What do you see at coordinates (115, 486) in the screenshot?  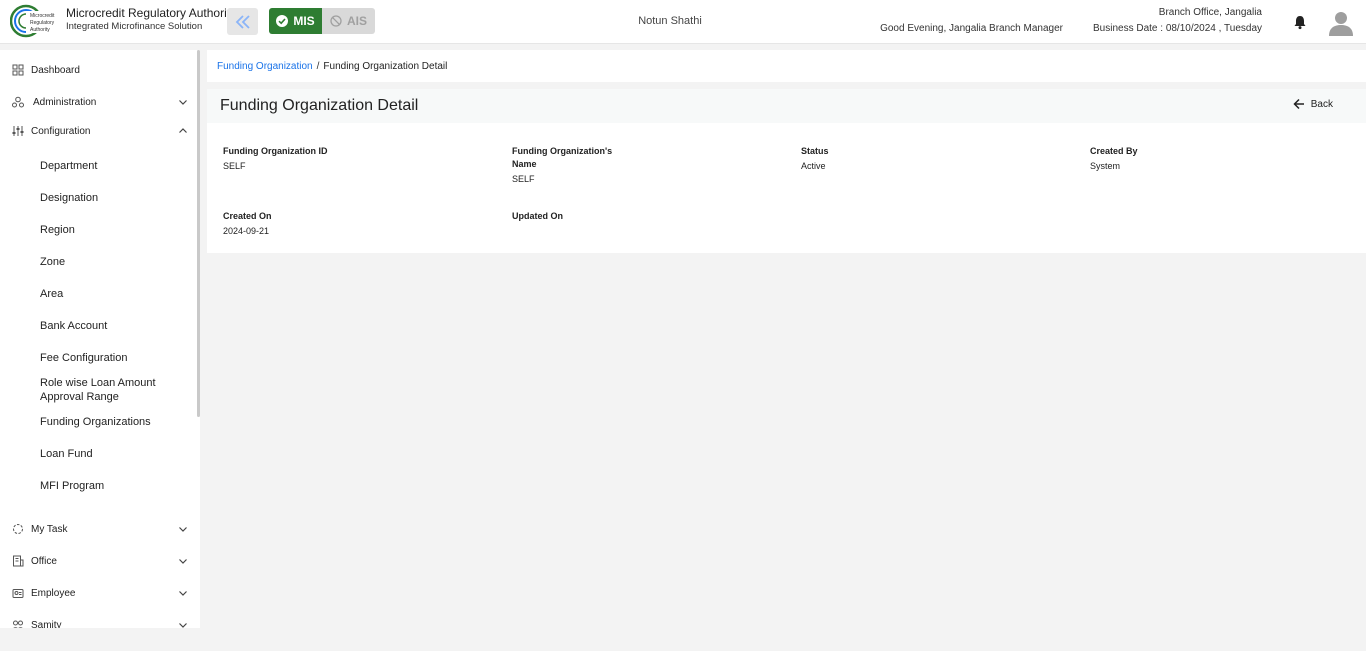 I see `sidebar-subitem-mfi-program: MFI Program` at bounding box center [115, 486].